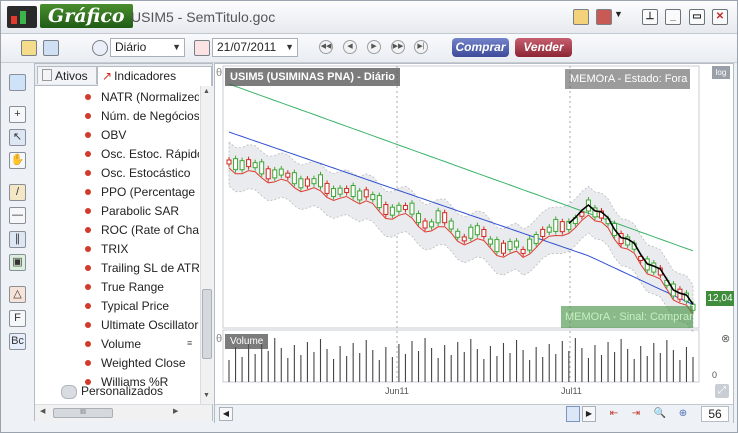 This screenshot has width=738, height=433. What do you see at coordinates (51, 48) in the screenshot?
I see `save-icon` at bounding box center [51, 48].